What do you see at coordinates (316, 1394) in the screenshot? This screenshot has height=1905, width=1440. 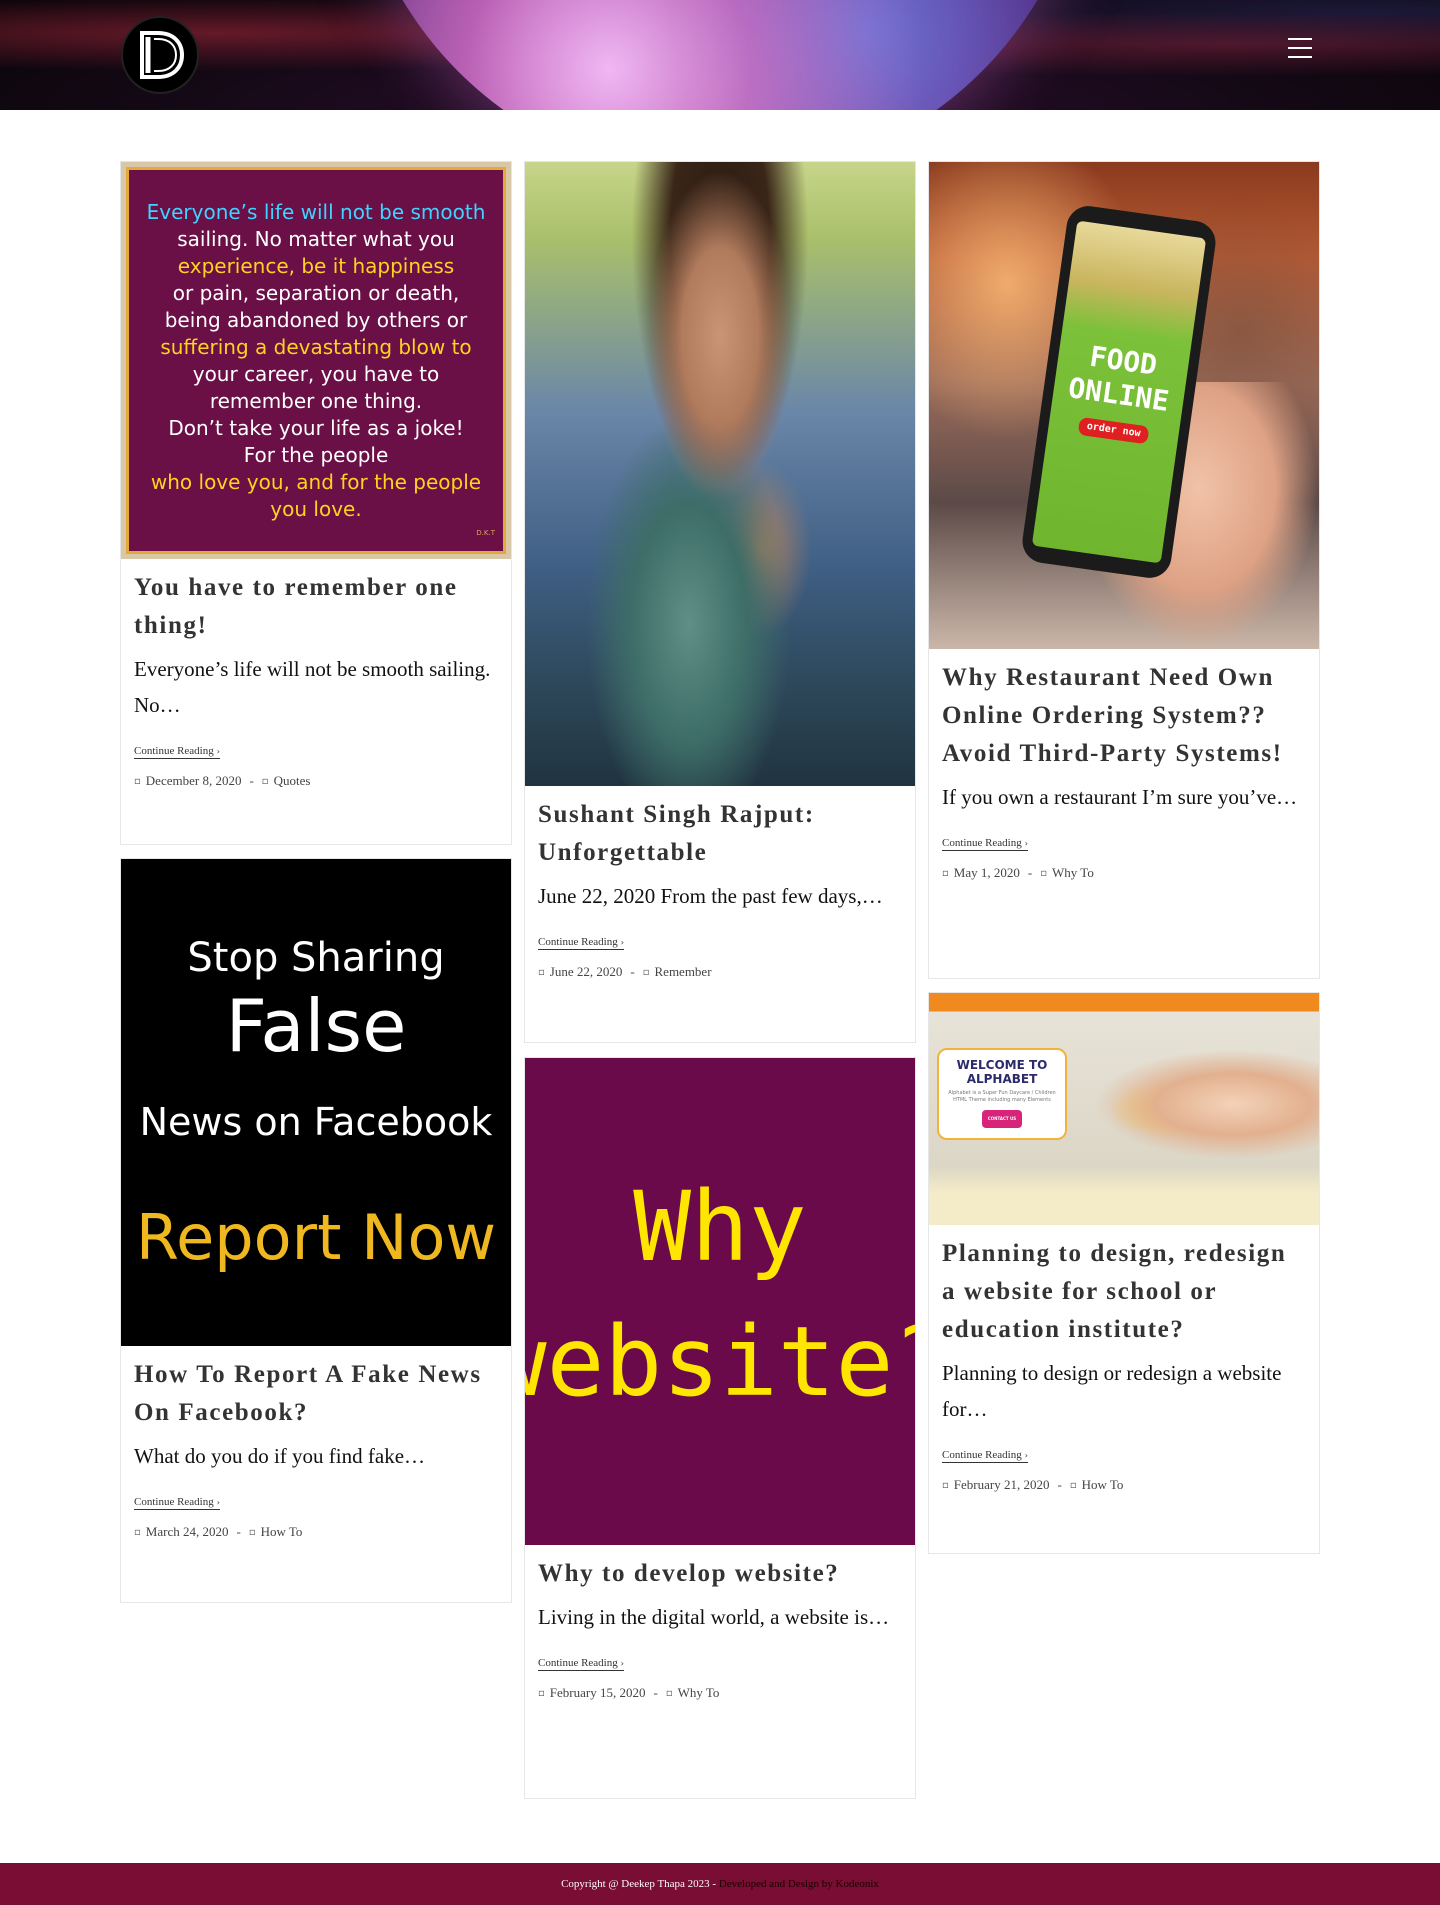 I see `post-title: How To Report A Fake News On Facebook?` at bounding box center [316, 1394].